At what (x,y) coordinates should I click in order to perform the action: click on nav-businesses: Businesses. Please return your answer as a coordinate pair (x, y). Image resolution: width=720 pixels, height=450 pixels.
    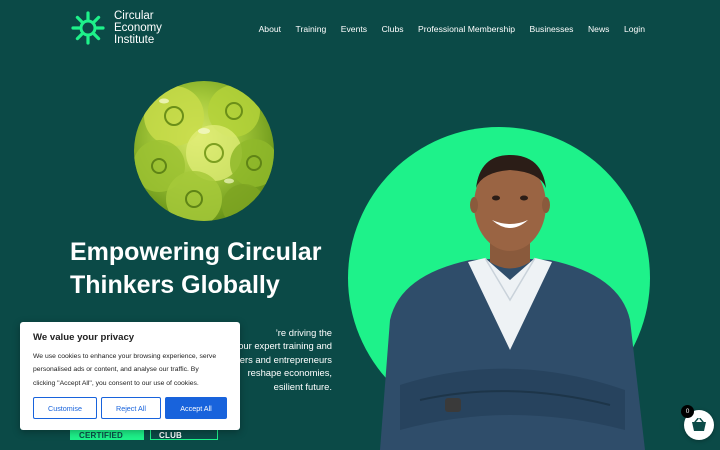
    Looking at the image, I should click on (552, 29).